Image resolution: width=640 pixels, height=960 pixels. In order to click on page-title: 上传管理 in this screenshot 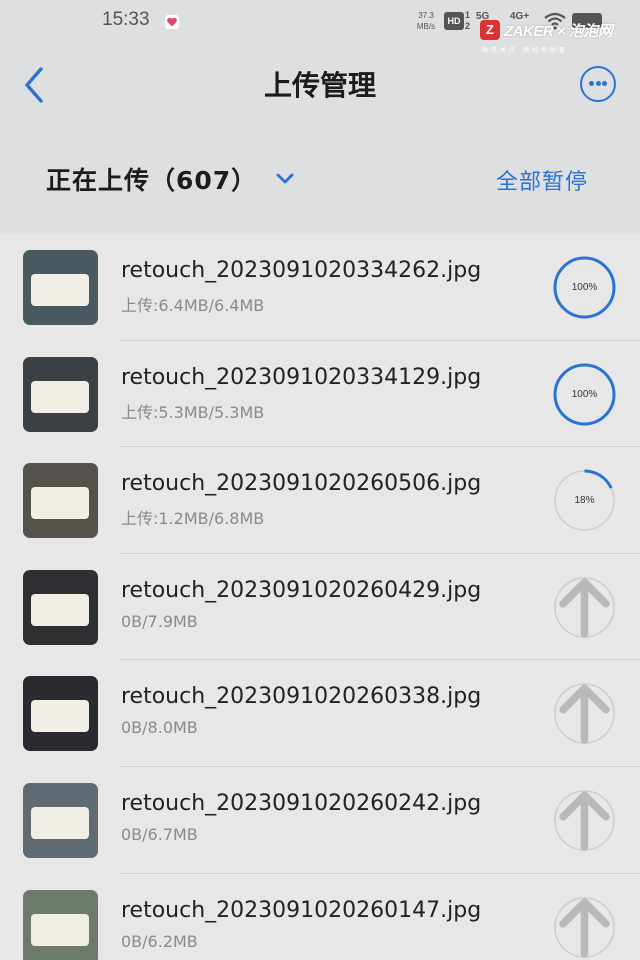, I will do `click(319, 85)`.